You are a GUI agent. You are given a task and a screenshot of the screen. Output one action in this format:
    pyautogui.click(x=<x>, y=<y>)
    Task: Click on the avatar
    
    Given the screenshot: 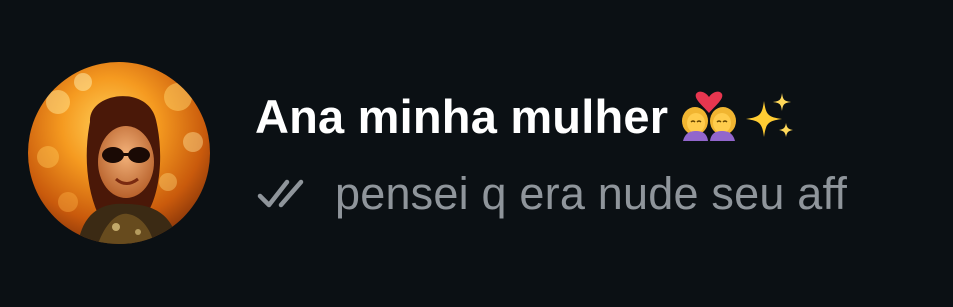 What is the action you would take?
    pyautogui.click(x=119, y=153)
    